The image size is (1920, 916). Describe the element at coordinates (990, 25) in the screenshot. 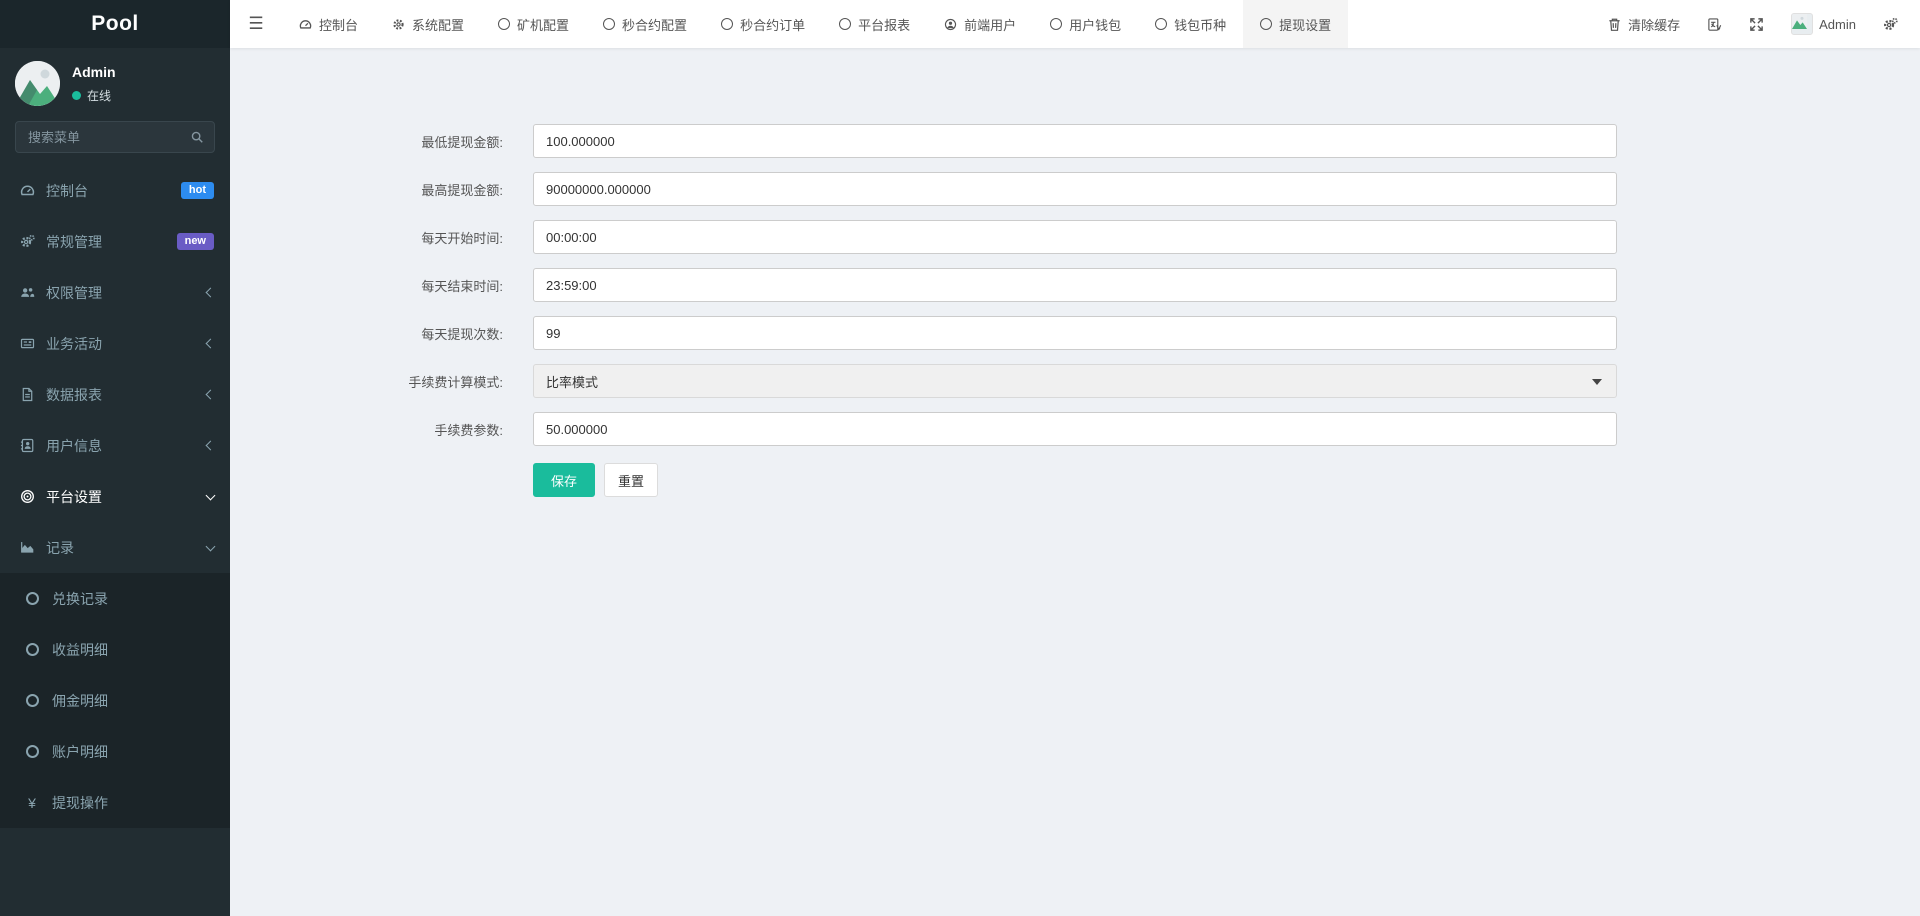

I see `tab-label: 前端用户` at that location.